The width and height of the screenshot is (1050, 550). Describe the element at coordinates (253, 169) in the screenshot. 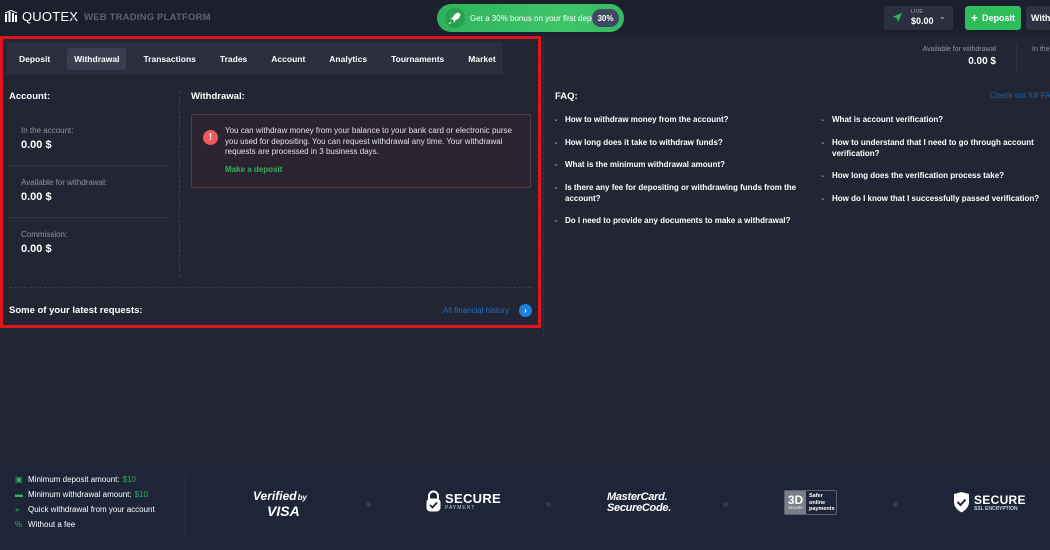

I see `make-deposit-link: Make a deposit` at that location.